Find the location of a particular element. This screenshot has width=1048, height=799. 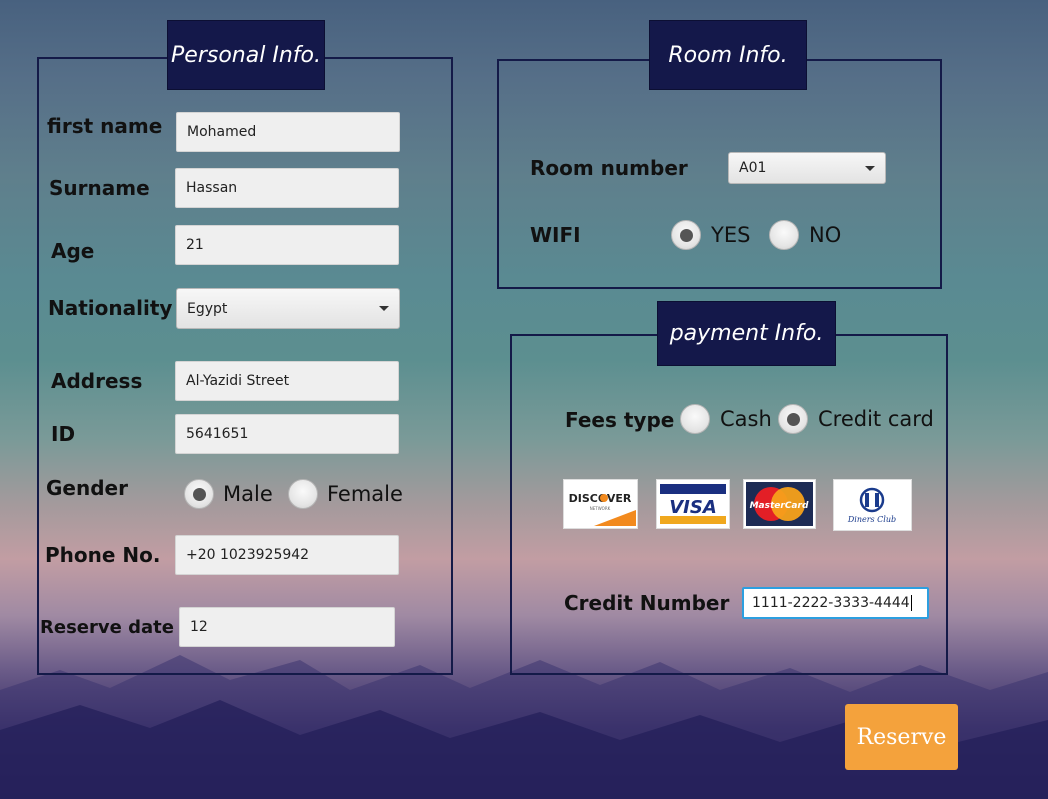

id-label: ID is located at coordinates (63, 434).